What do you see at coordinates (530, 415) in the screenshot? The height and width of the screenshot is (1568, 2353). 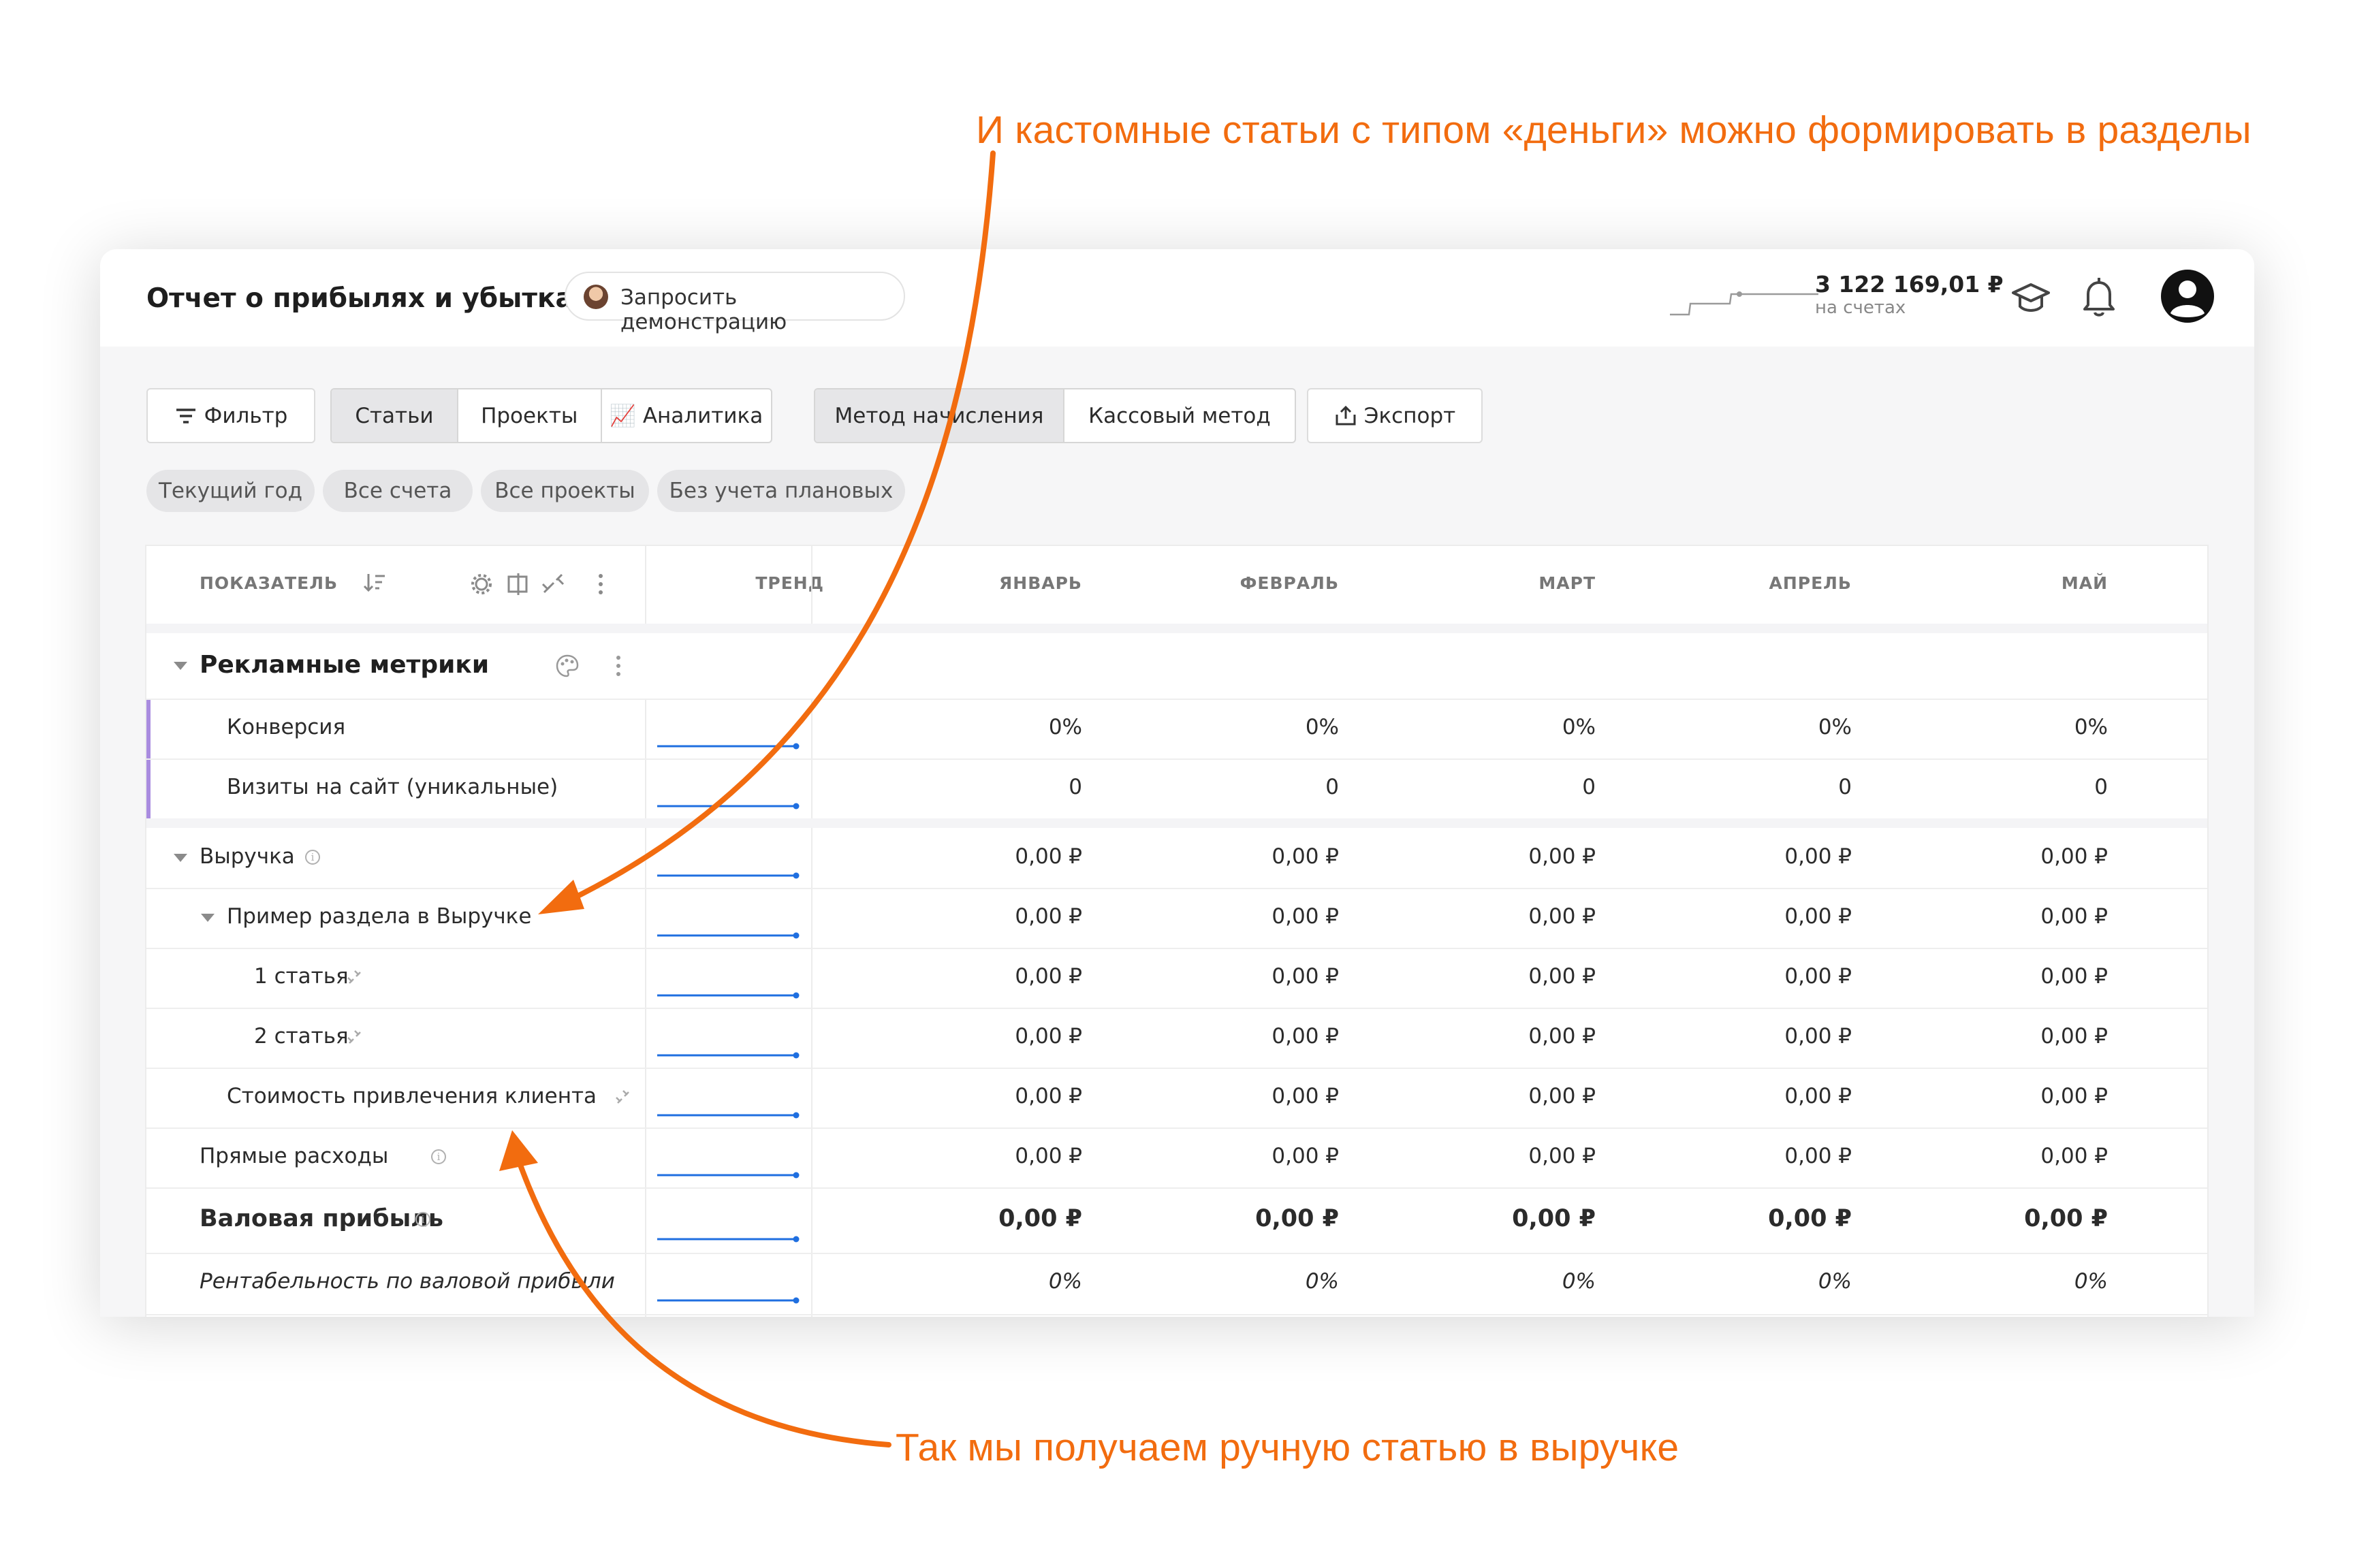 I see `tab-projects: Проекты` at bounding box center [530, 415].